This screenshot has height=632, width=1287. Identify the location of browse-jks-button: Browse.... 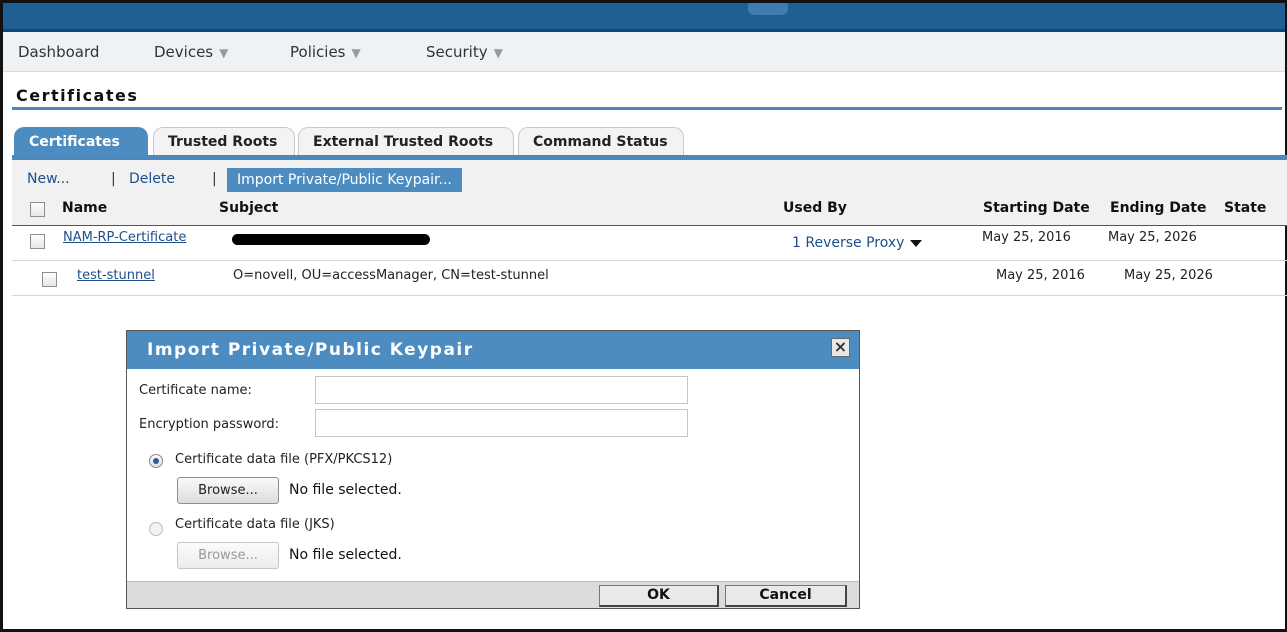
(228, 555).